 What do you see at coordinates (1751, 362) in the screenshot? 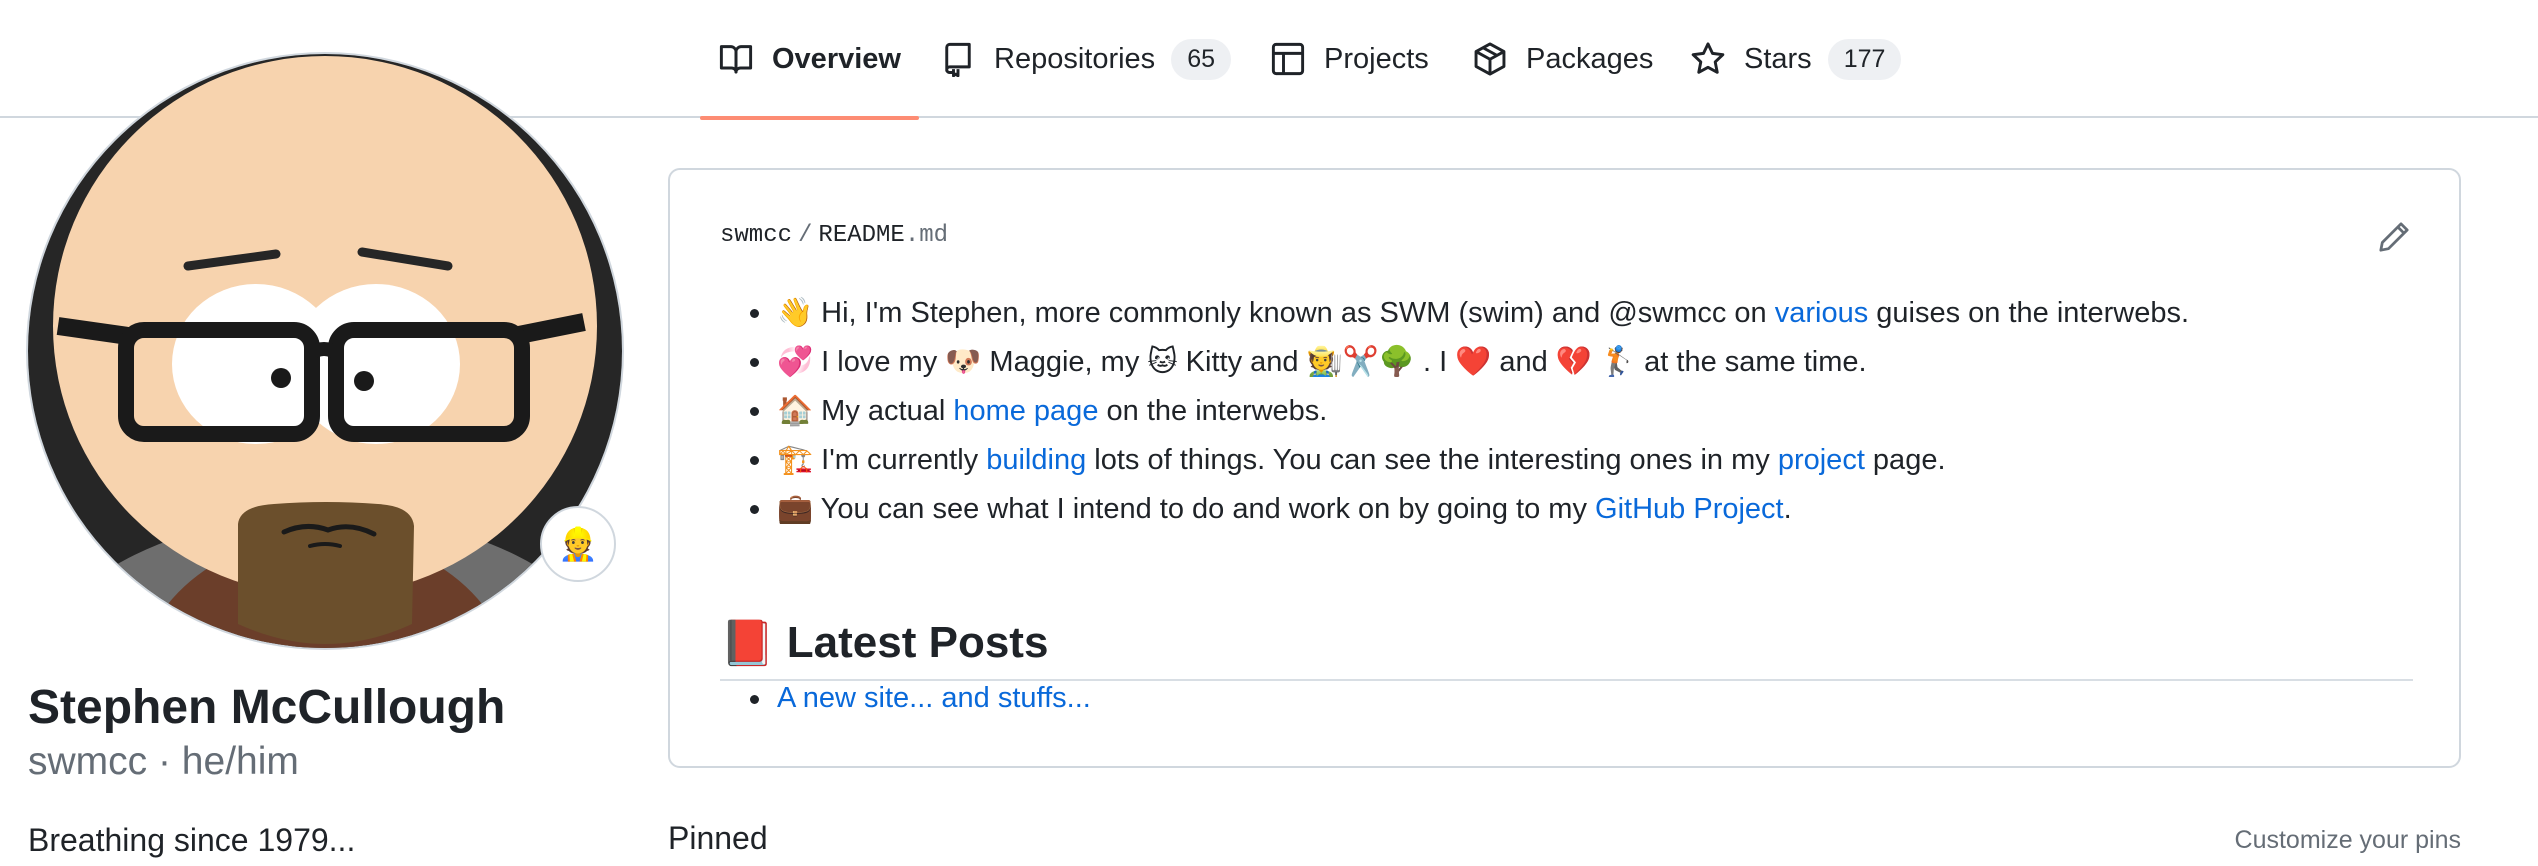
I see `intro-text: at the same time.` at bounding box center [1751, 362].